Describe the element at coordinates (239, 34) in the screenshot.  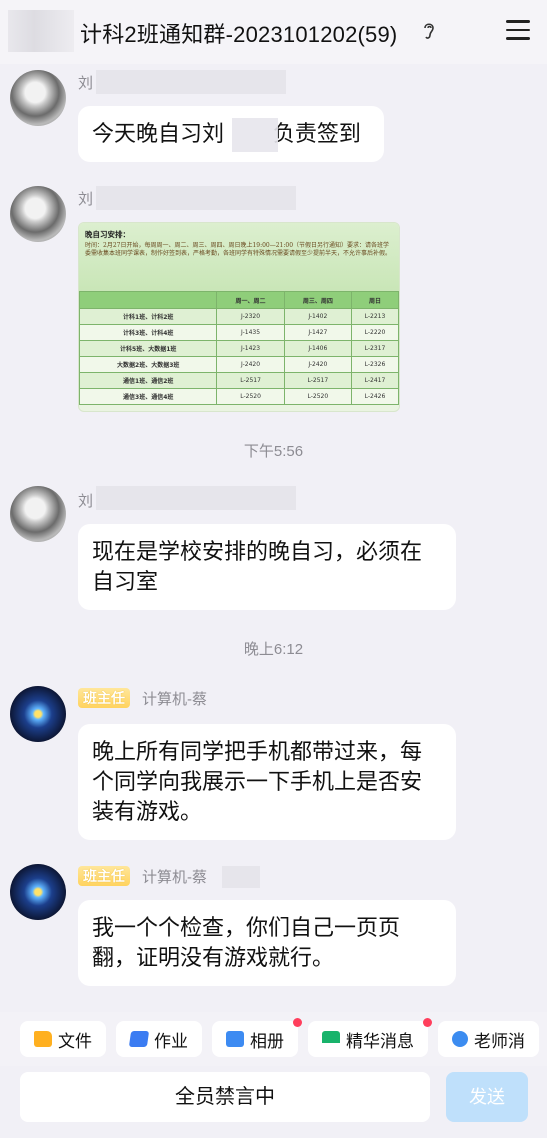
I see `group-title: 计科2班通知群-2023101202(59)` at that location.